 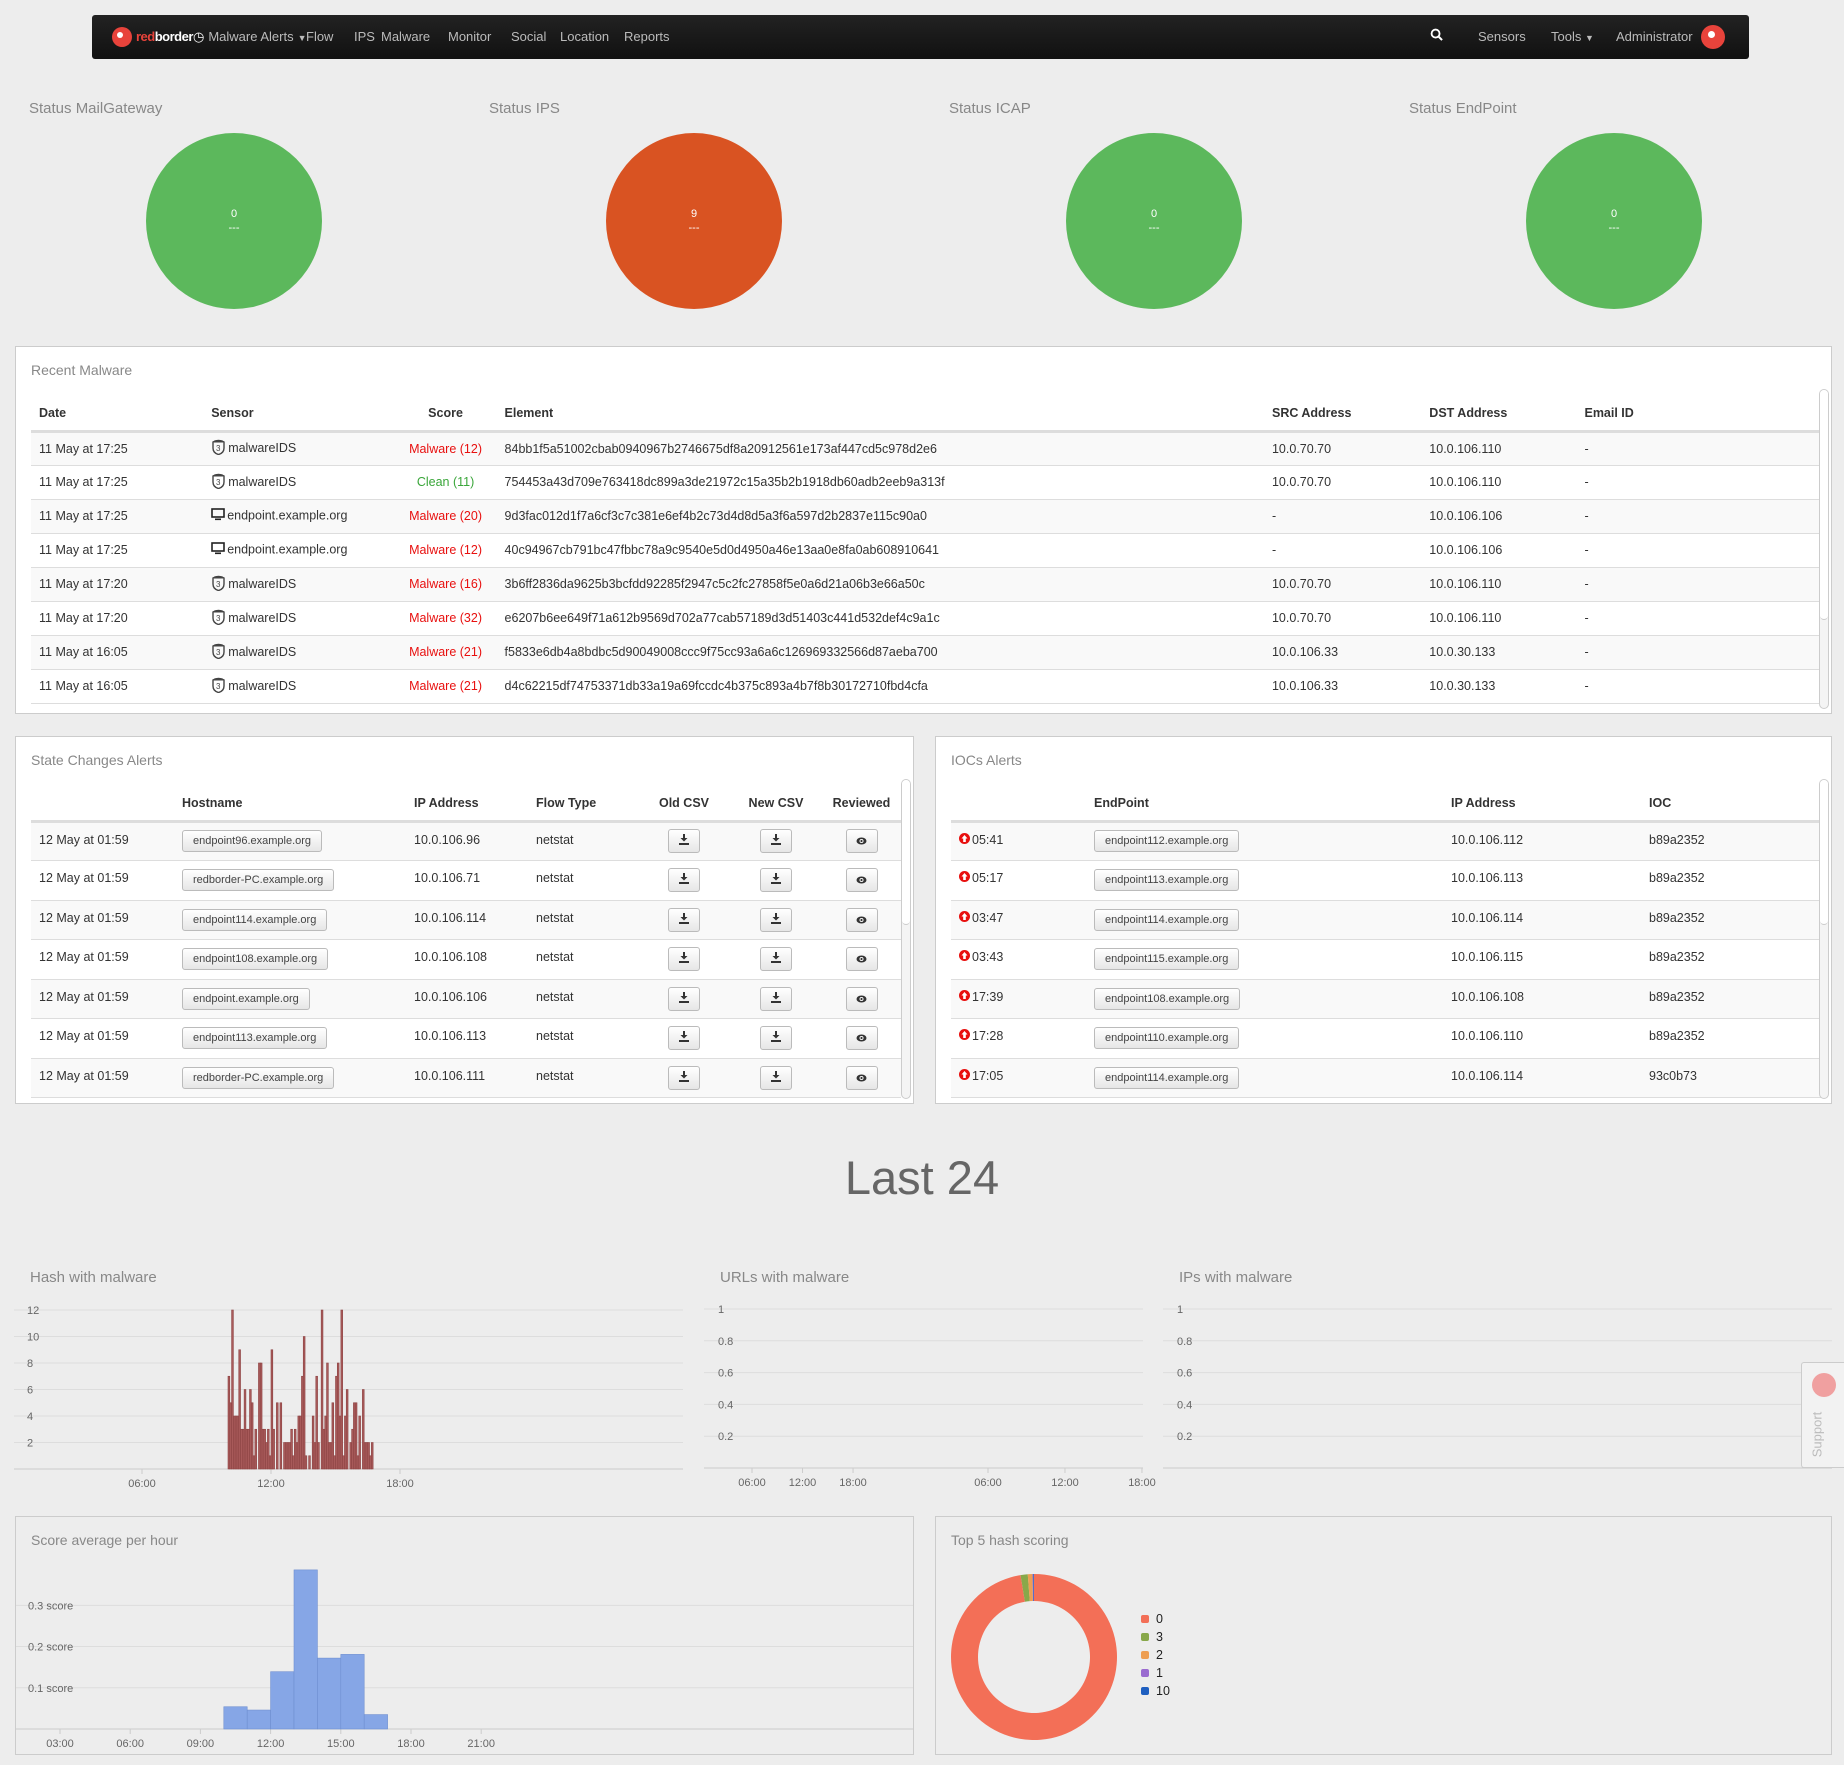 I want to click on legend-item: 3, so click(x=1155, y=1637).